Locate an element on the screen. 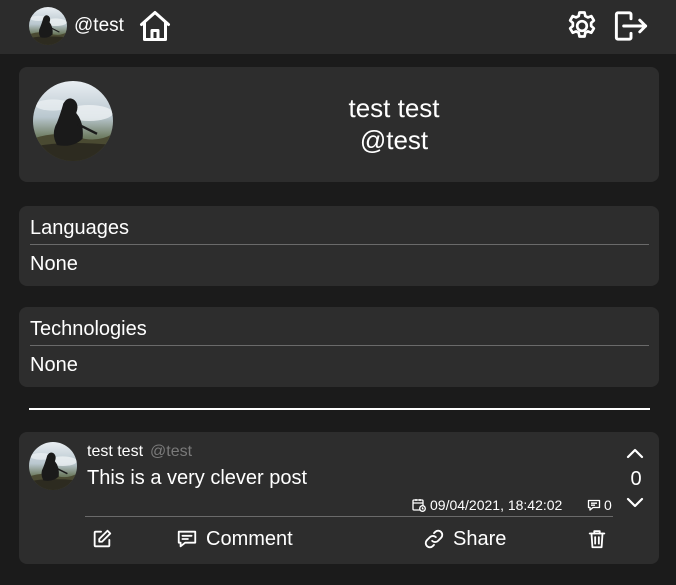 The image size is (676, 585). comment-count-icon is located at coordinates (594, 505).